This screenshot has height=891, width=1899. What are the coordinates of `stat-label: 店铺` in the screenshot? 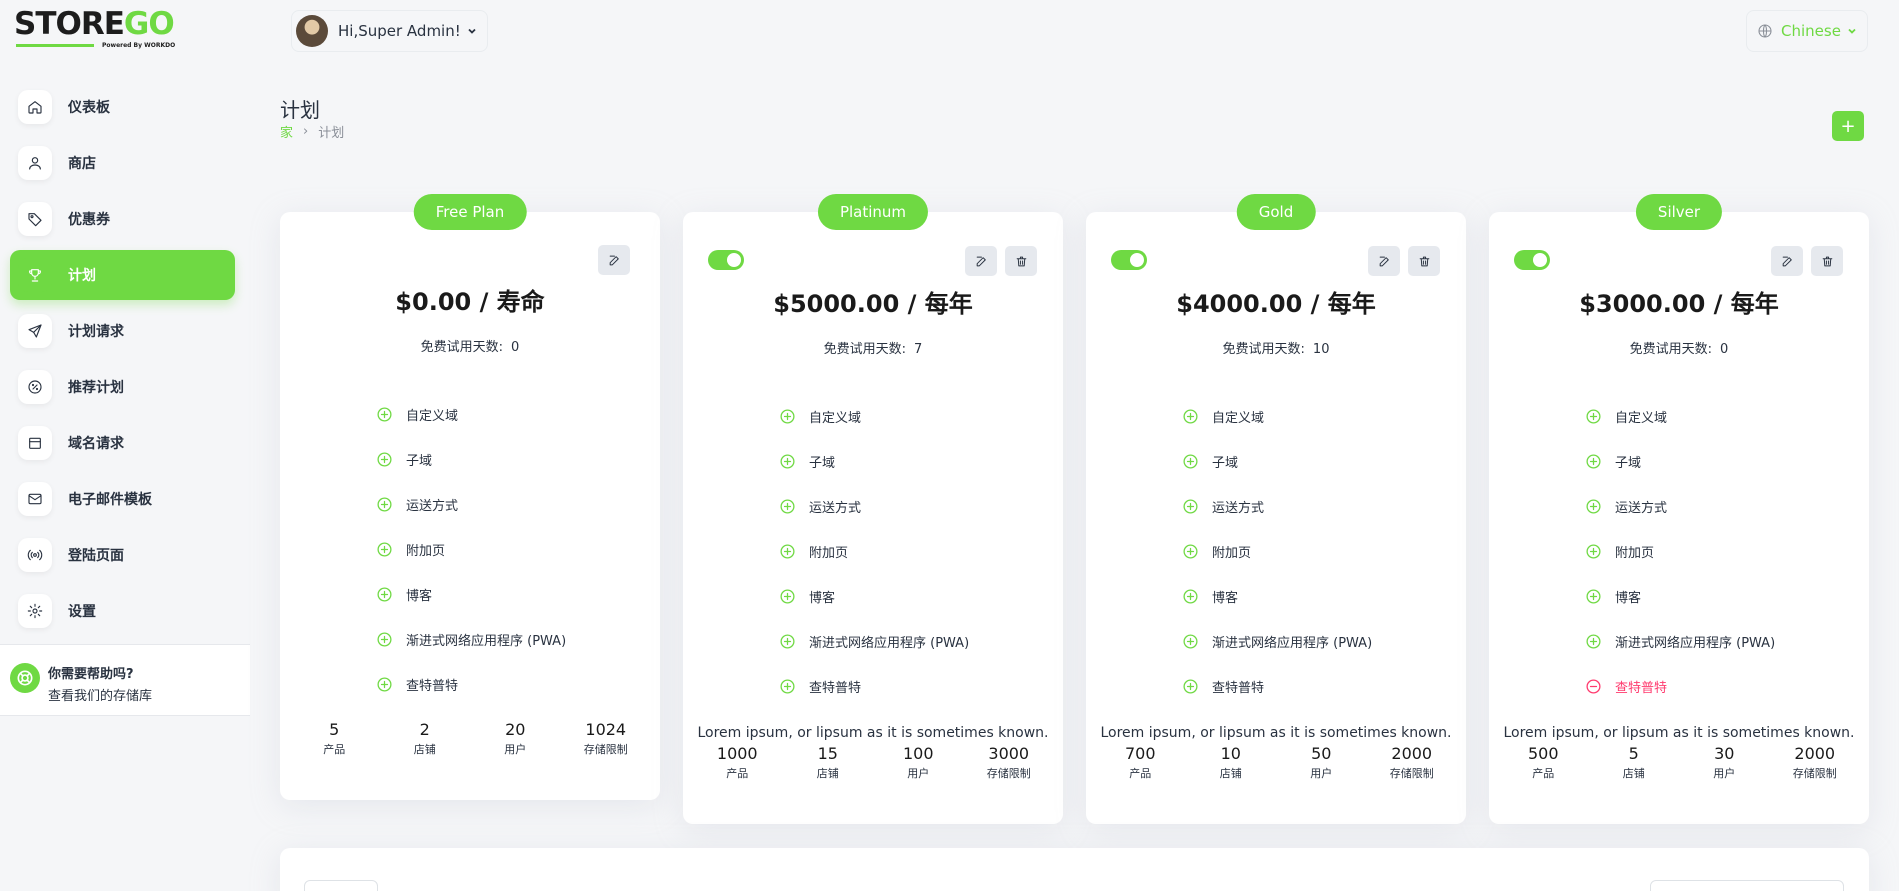 It's located at (1633, 773).